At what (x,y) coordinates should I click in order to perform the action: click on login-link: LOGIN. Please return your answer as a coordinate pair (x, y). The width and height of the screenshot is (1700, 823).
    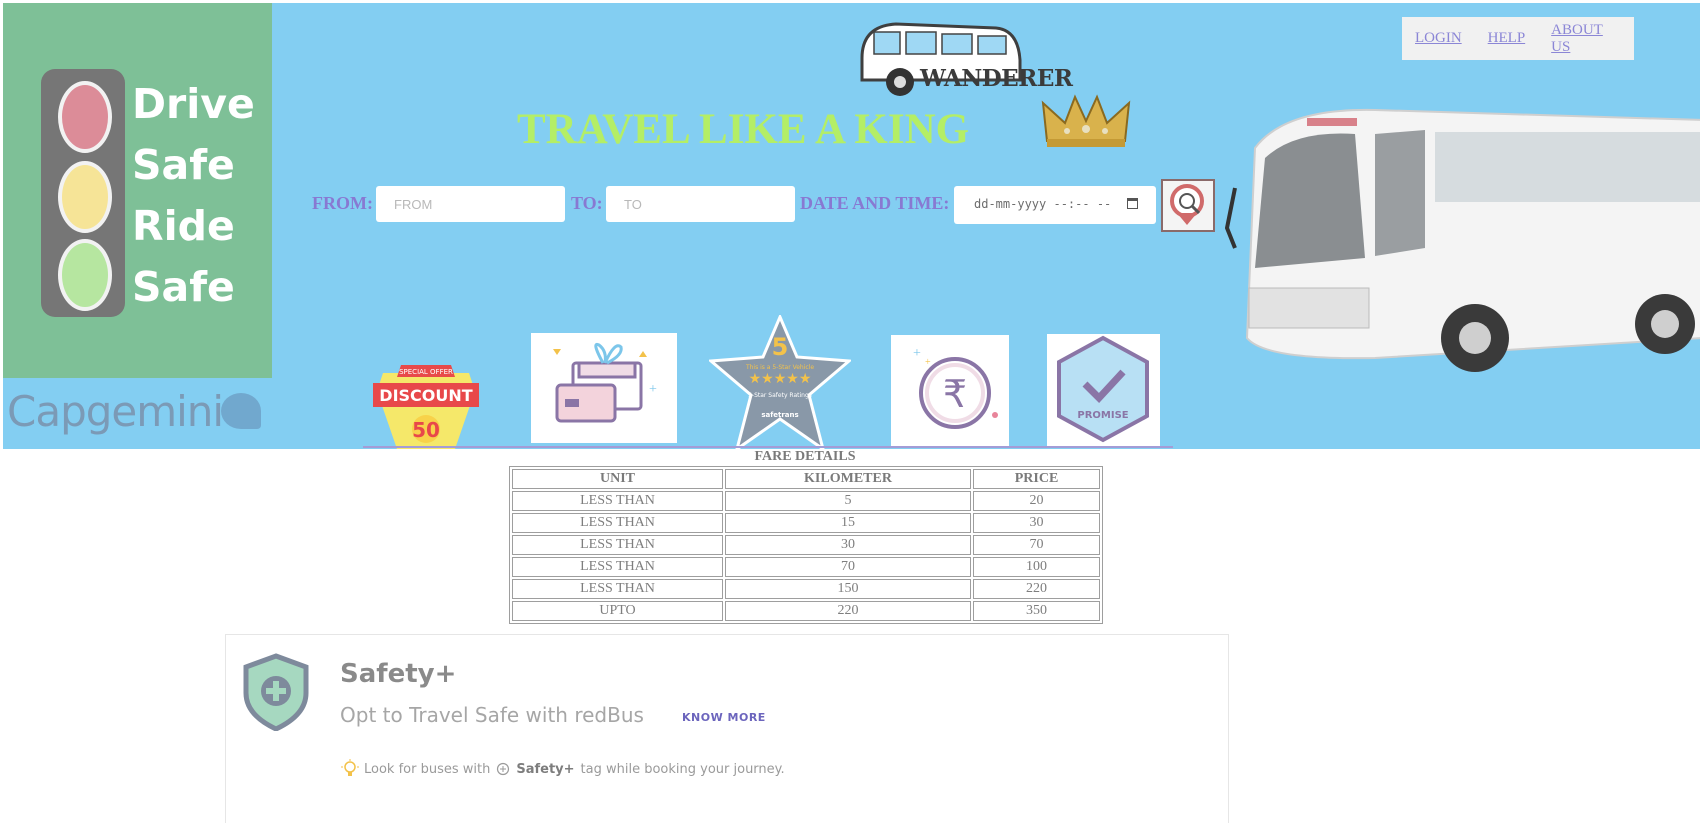
    Looking at the image, I should click on (1438, 38).